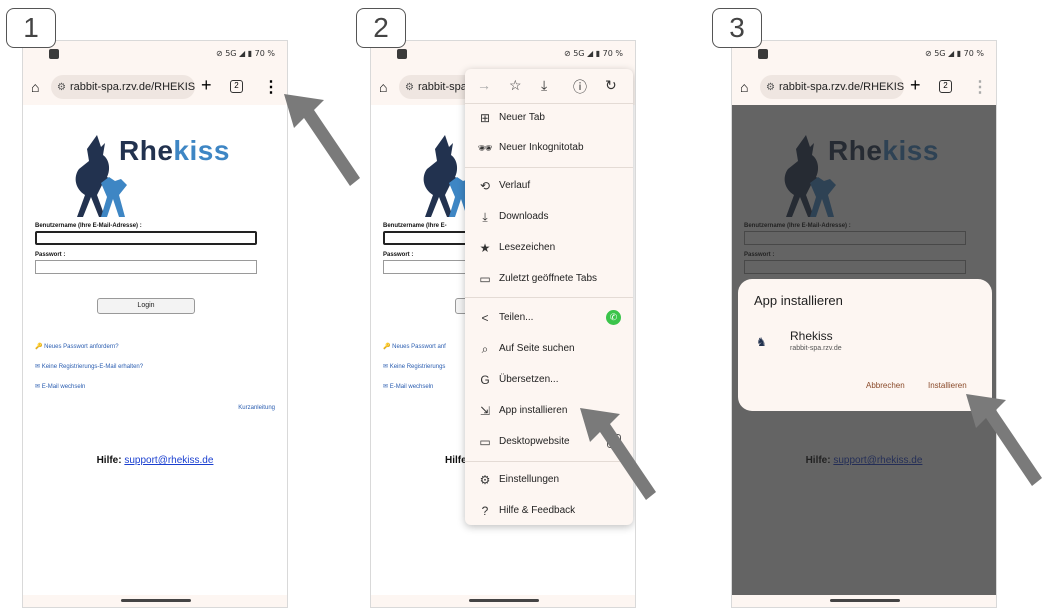 The image size is (1060, 608). What do you see at coordinates (549, 279) in the screenshot?
I see `menu-item-recent-tabs: ▭ Zuletzt geöffnete Tabs` at bounding box center [549, 279].